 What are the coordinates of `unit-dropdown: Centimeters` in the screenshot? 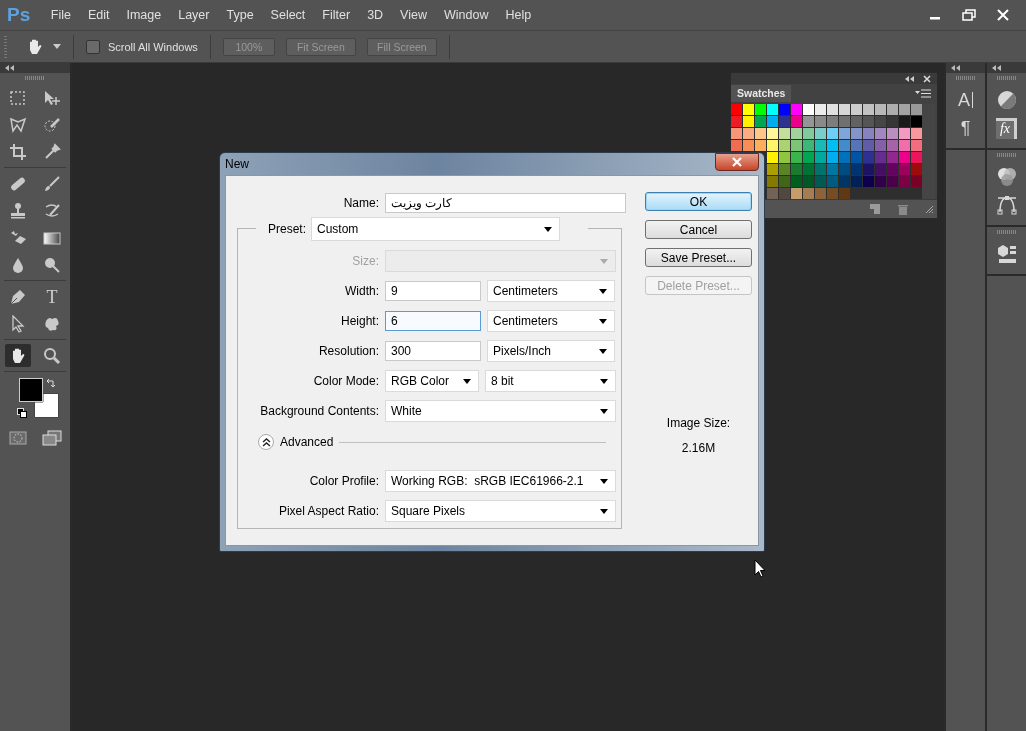 It's located at (551, 291).